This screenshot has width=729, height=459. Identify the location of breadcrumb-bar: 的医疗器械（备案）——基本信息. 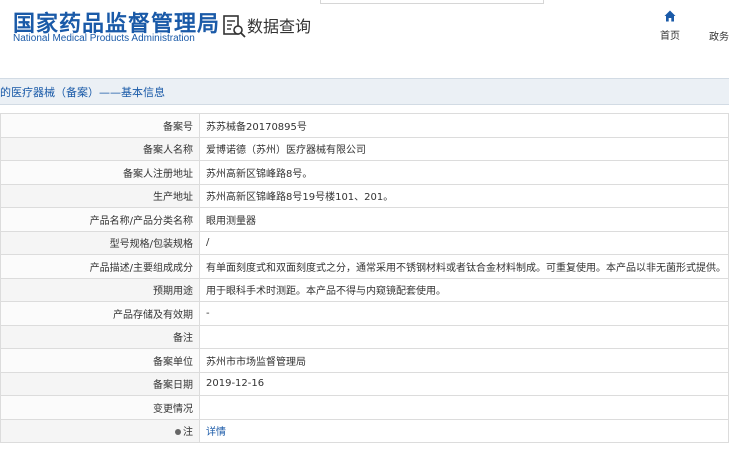
(364, 91).